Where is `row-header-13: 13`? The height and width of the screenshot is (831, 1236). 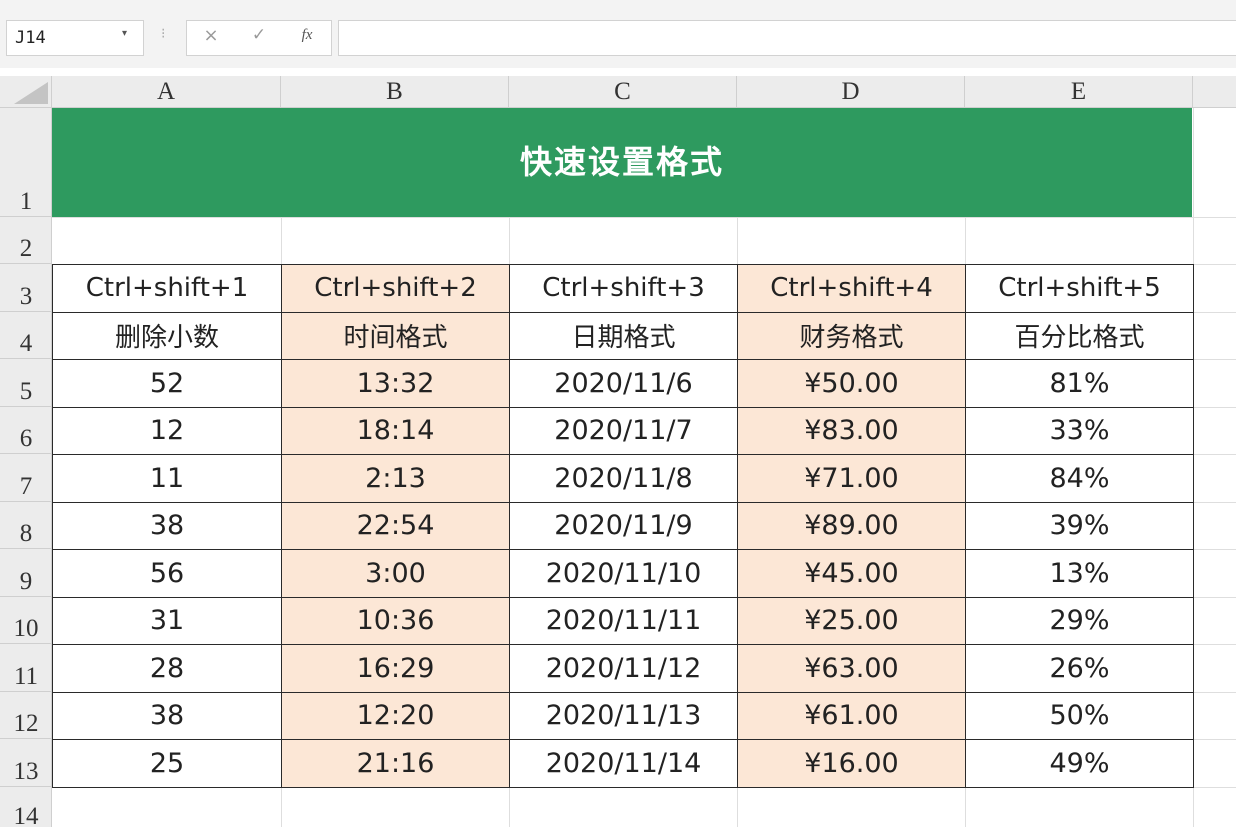 row-header-13: 13 is located at coordinates (26, 763).